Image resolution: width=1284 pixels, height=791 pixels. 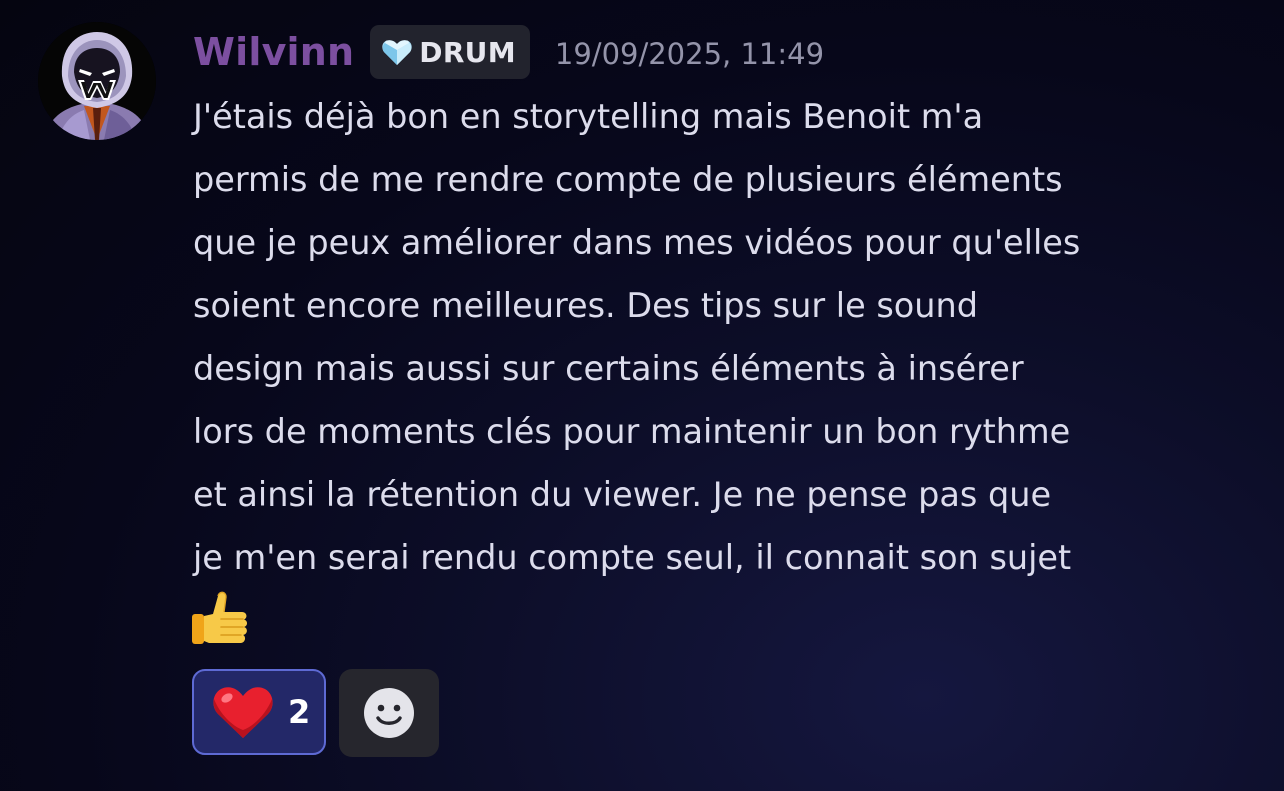 I want to click on reaction-heart: 2, so click(x=259, y=712).